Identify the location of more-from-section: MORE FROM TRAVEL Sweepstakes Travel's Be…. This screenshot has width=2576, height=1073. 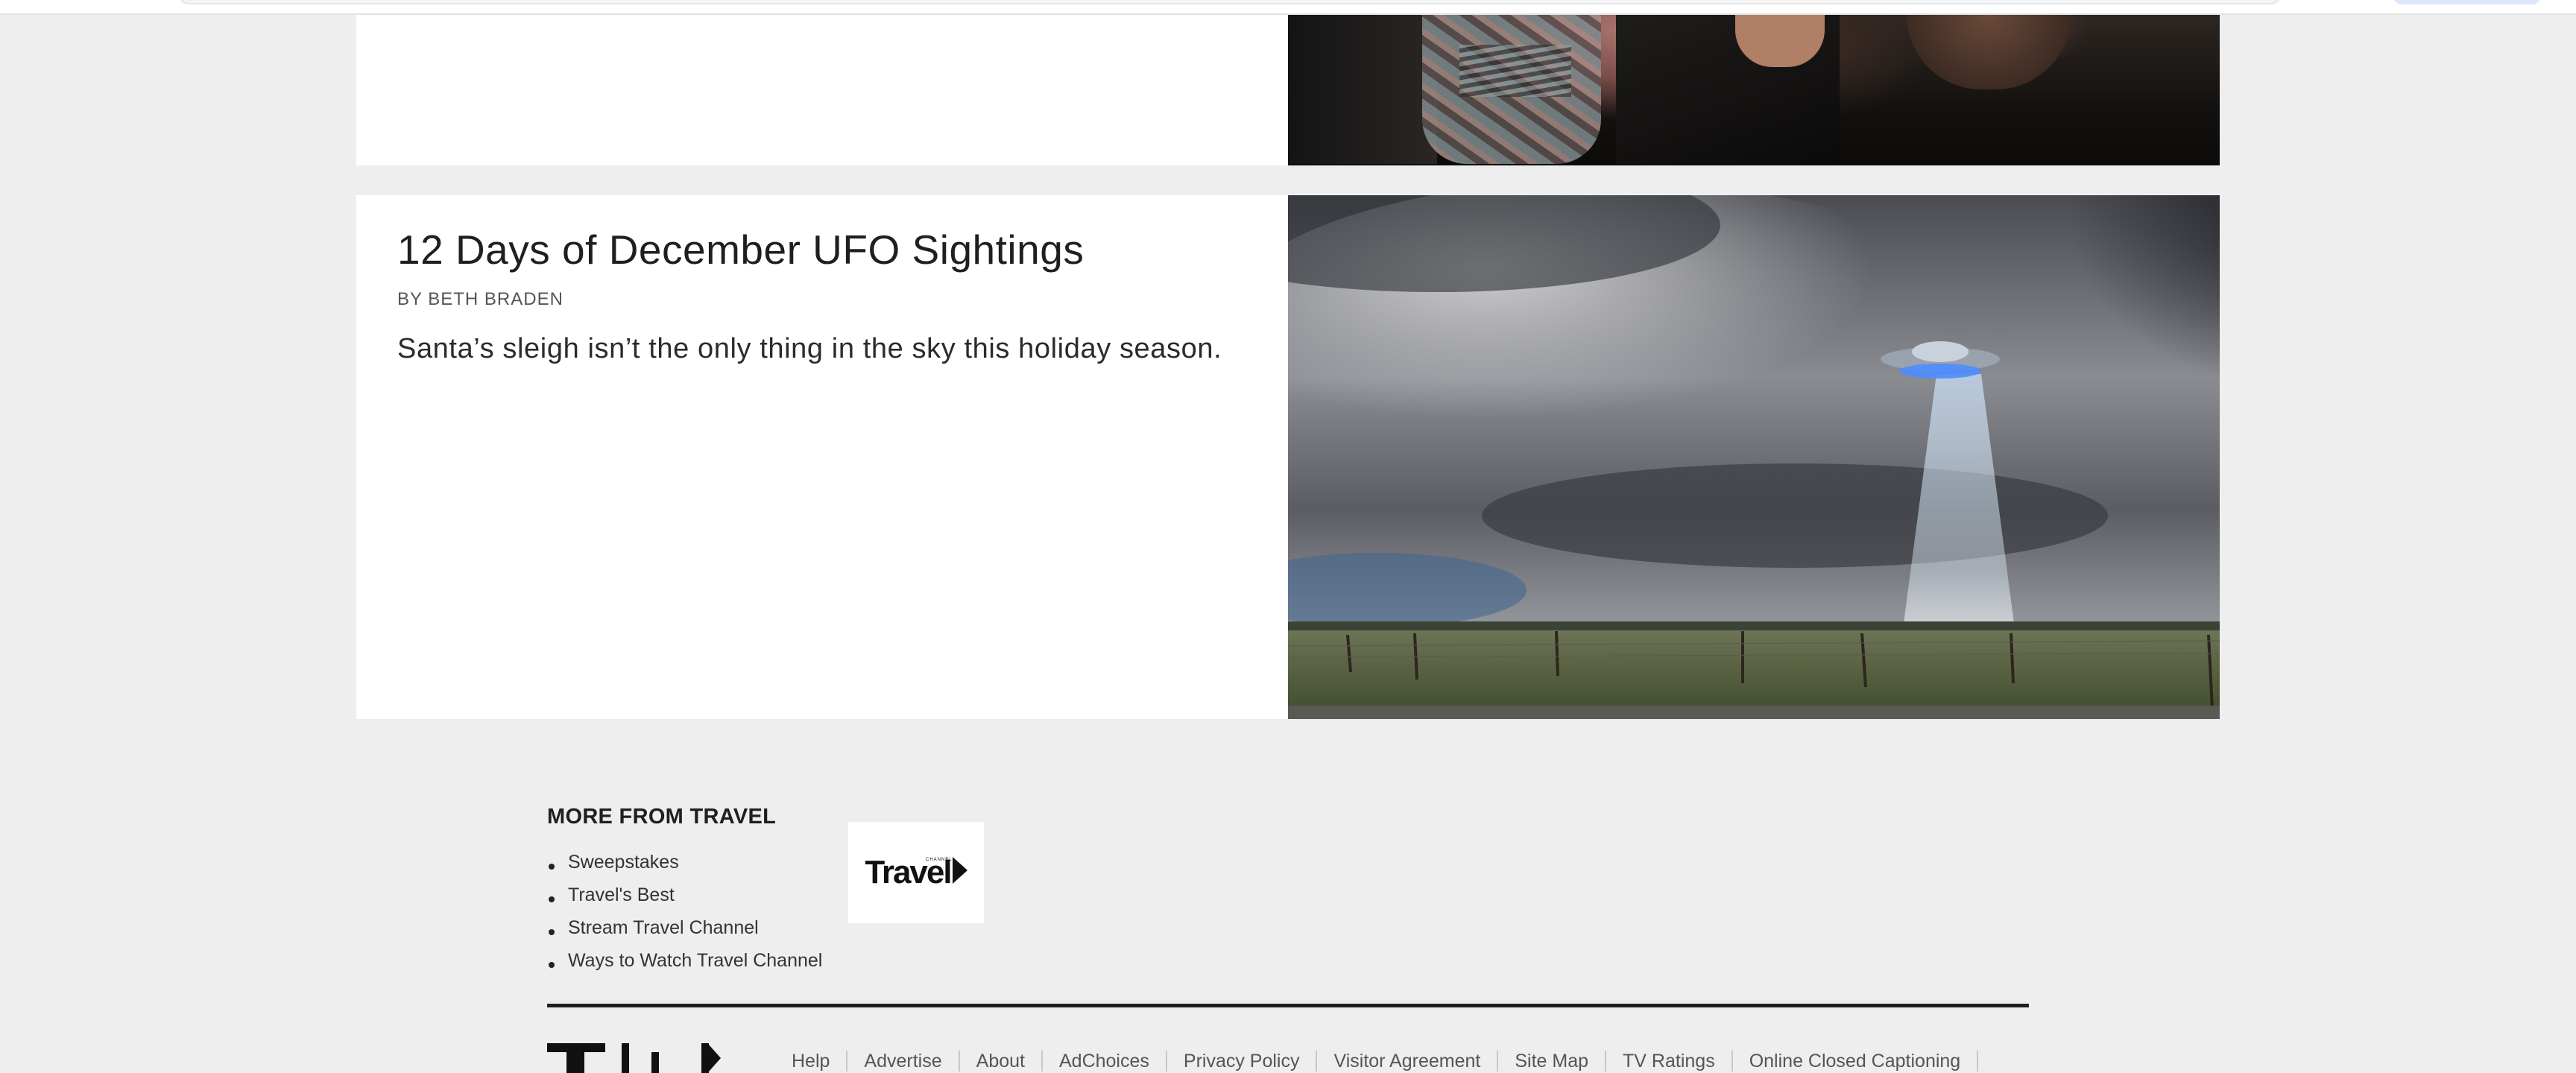
(1288, 891).